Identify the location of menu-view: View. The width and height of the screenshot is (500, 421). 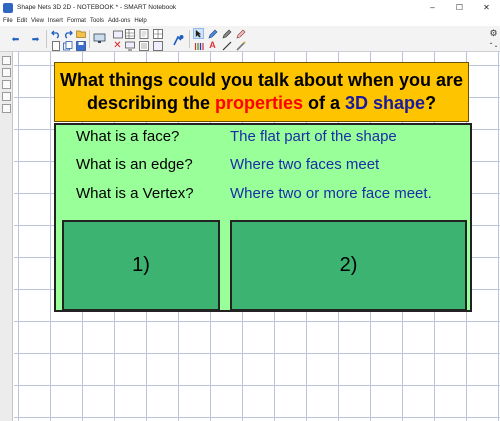
(37, 21).